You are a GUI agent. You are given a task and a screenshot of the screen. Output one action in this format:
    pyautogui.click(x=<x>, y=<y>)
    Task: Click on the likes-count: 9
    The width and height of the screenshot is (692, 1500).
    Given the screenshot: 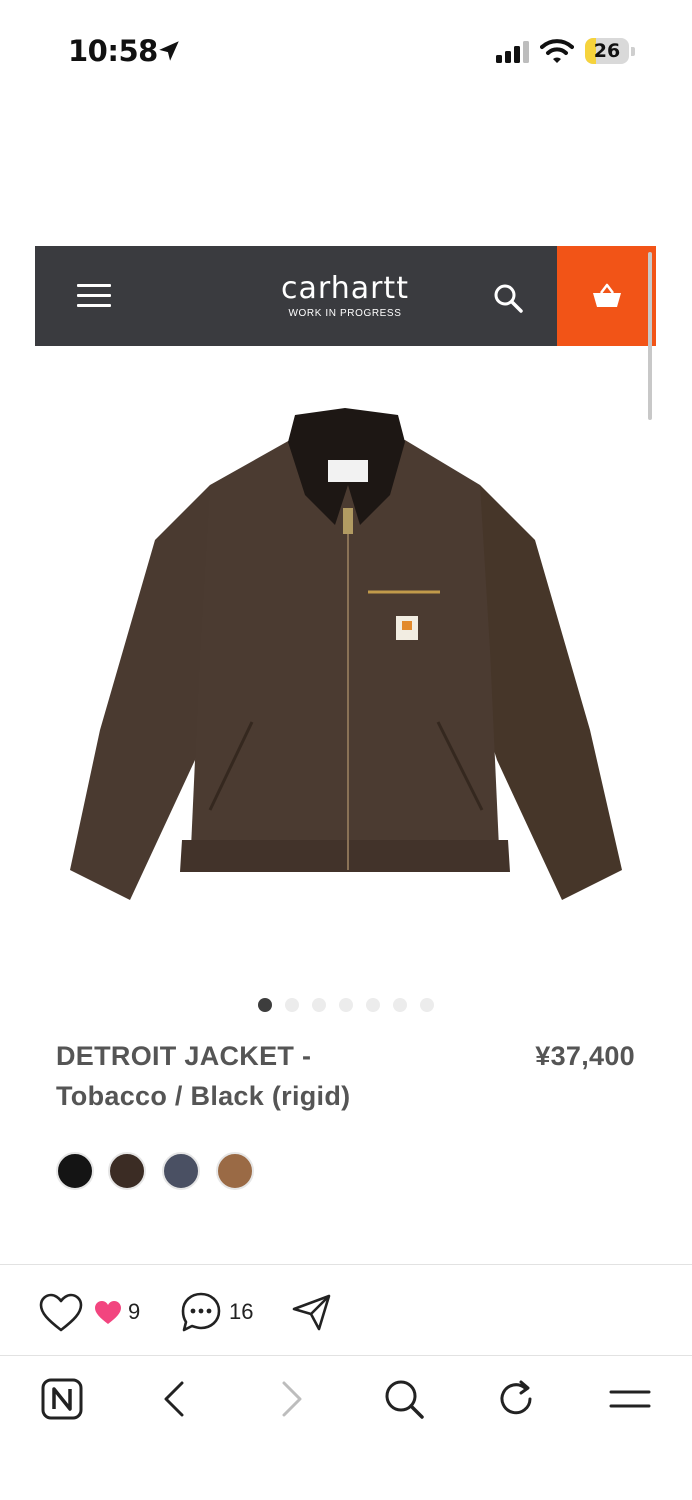 What is the action you would take?
    pyautogui.click(x=134, y=1311)
    